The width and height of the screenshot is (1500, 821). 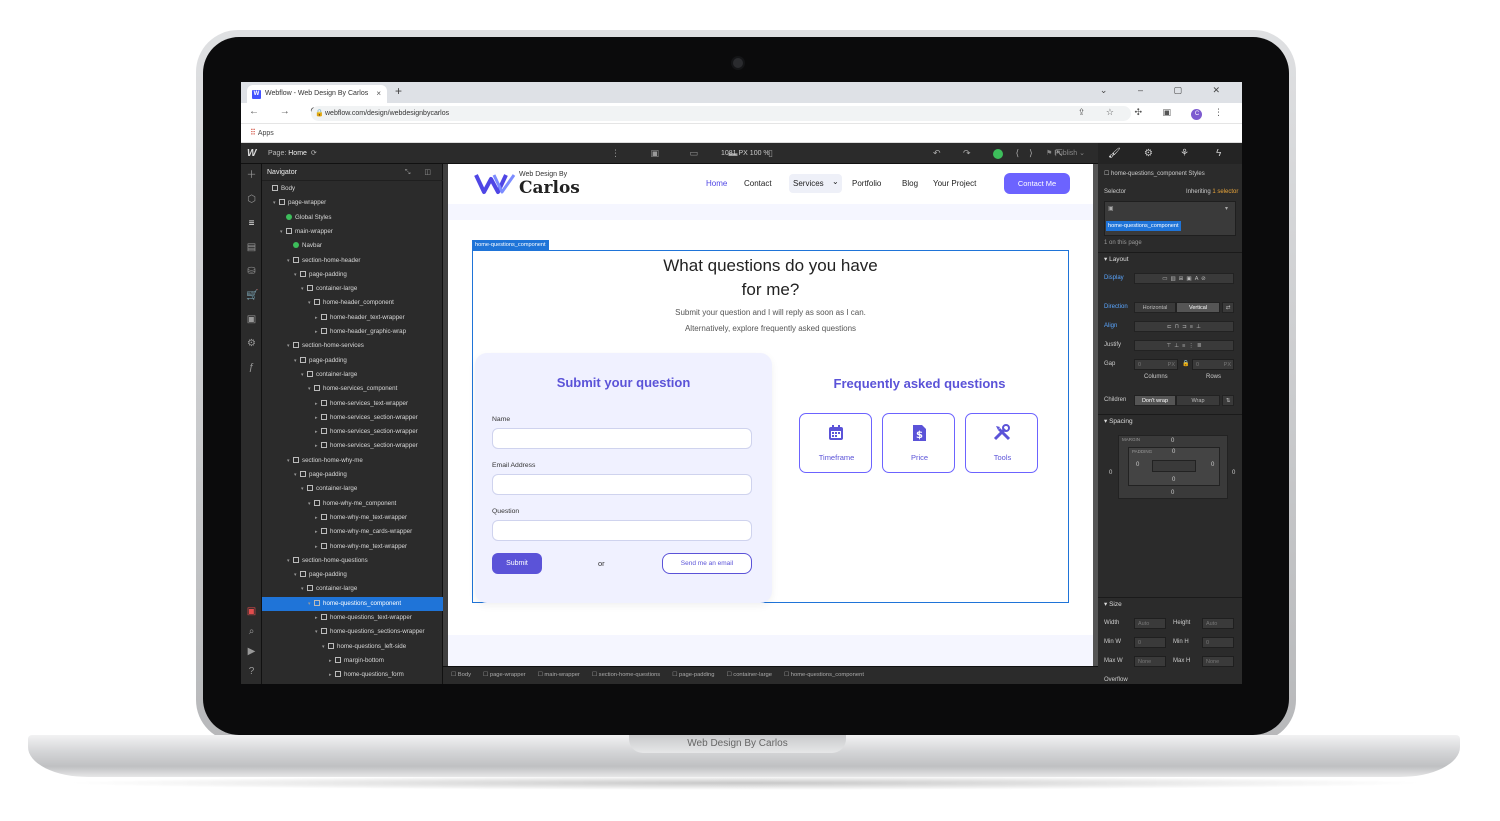 What do you see at coordinates (251, 223) in the screenshot?
I see `navigator-icon: ≡` at bounding box center [251, 223].